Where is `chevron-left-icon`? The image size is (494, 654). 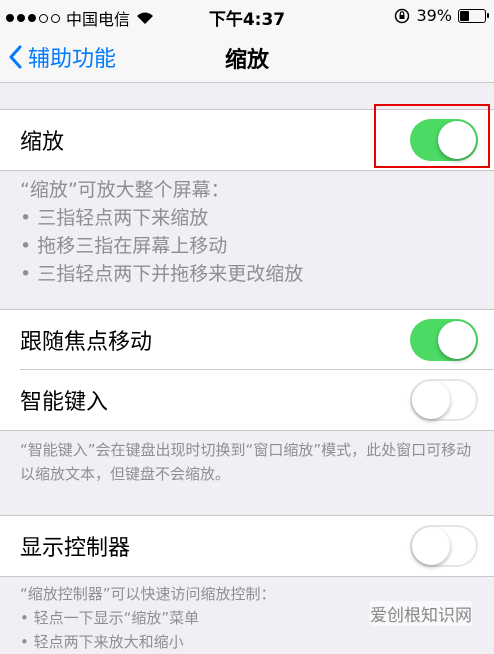 chevron-left-icon is located at coordinates (15, 57).